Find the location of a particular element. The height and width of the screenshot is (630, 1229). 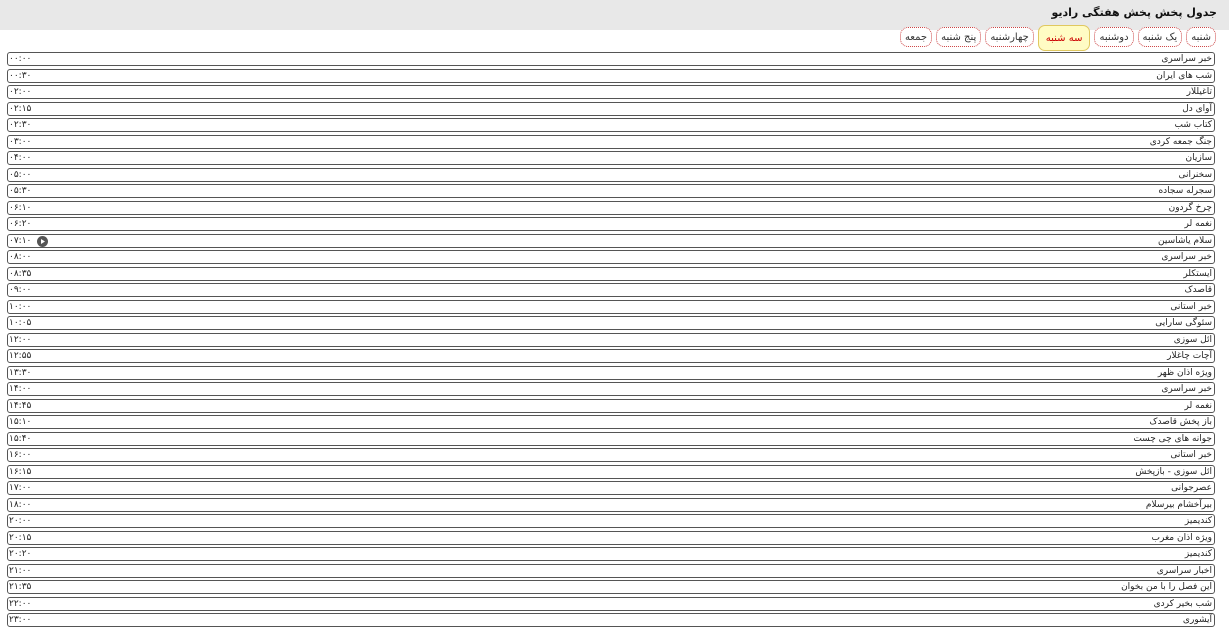

program-time: ۱۸:۰۰ is located at coordinates (20, 504).